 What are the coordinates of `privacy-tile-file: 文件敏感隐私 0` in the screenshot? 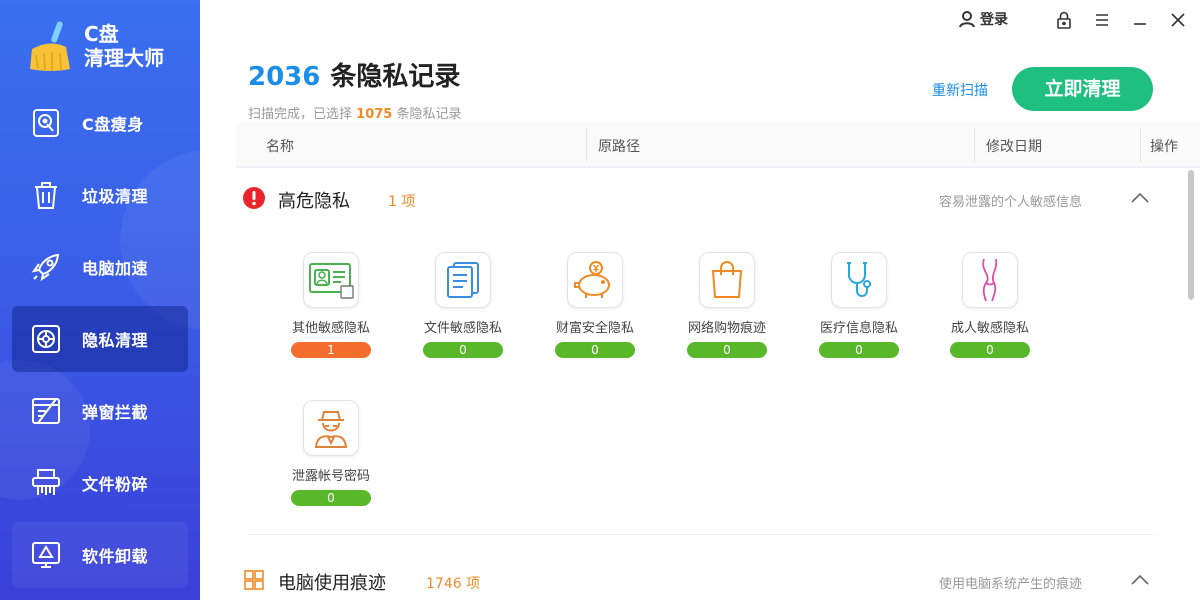 It's located at (463, 305).